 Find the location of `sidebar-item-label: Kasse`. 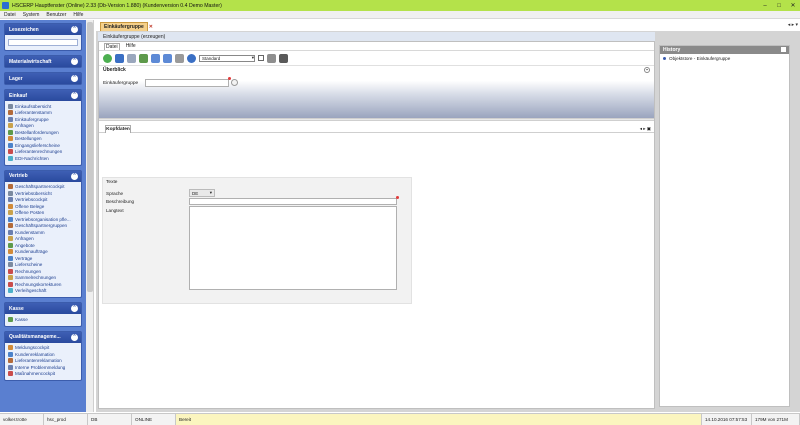

sidebar-item-label: Kasse is located at coordinates (21, 319).